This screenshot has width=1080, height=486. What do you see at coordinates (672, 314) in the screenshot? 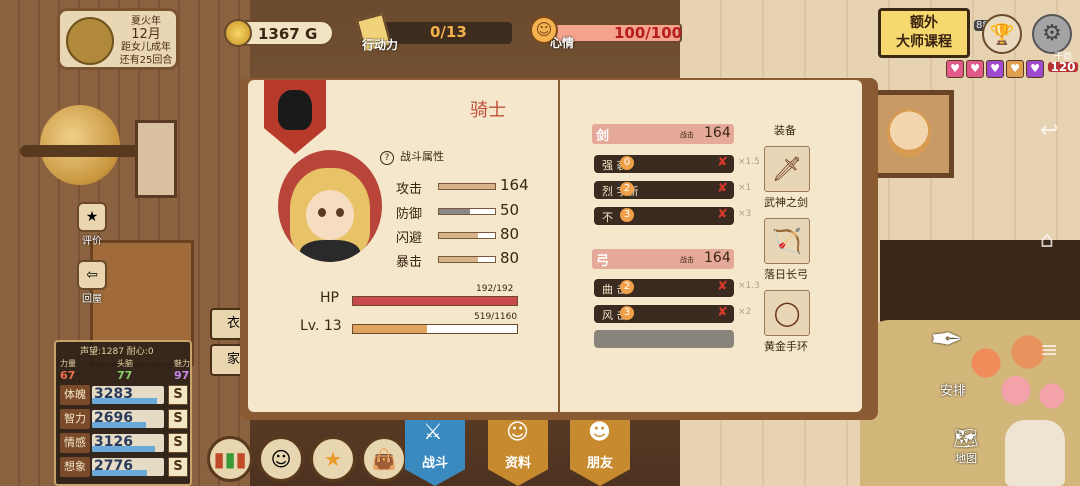
I see `skill-slot: 风 击 3 ✘ ×2` at bounding box center [672, 314].